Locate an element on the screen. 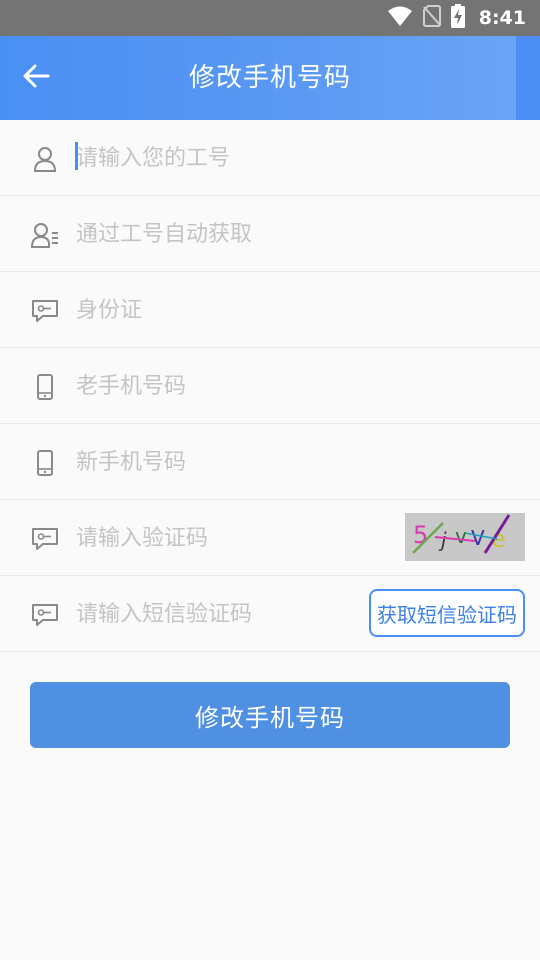 This screenshot has height=960, width=540. old-phone-row is located at coordinates (270, 386).